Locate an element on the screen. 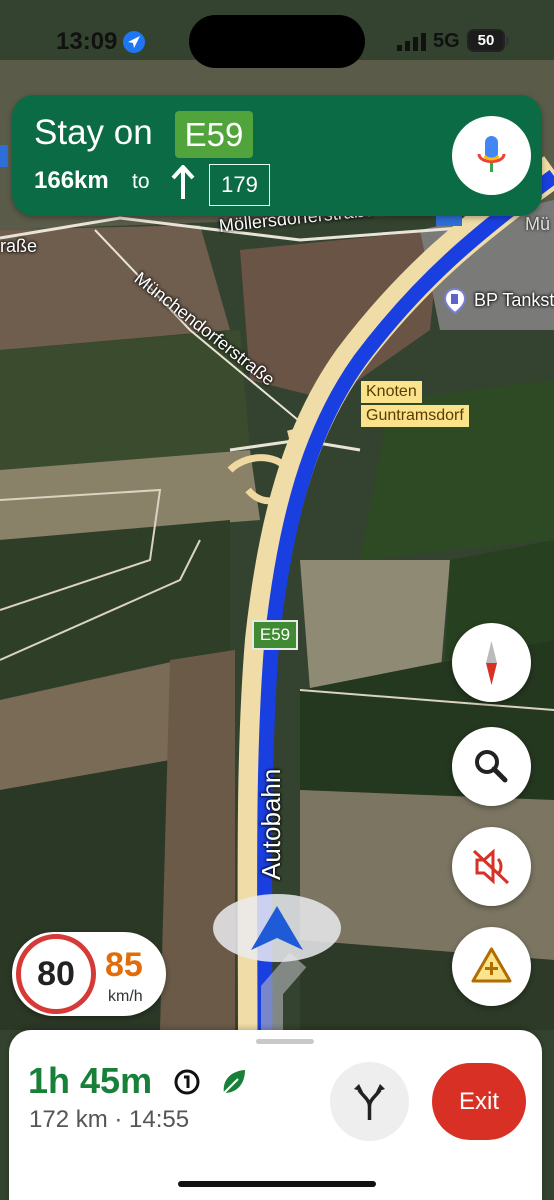  junction-label: Knoten Guntramsdorf is located at coordinates (415, 404).